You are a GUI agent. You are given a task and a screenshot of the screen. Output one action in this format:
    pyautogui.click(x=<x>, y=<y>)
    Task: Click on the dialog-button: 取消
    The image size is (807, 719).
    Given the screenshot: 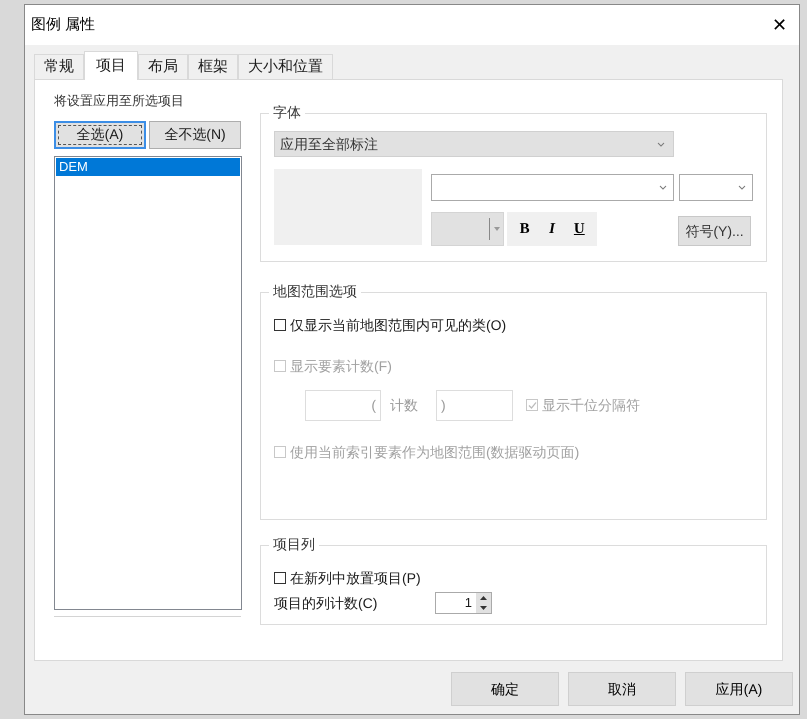 What is the action you would take?
    pyautogui.click(x=622, y=689)
    